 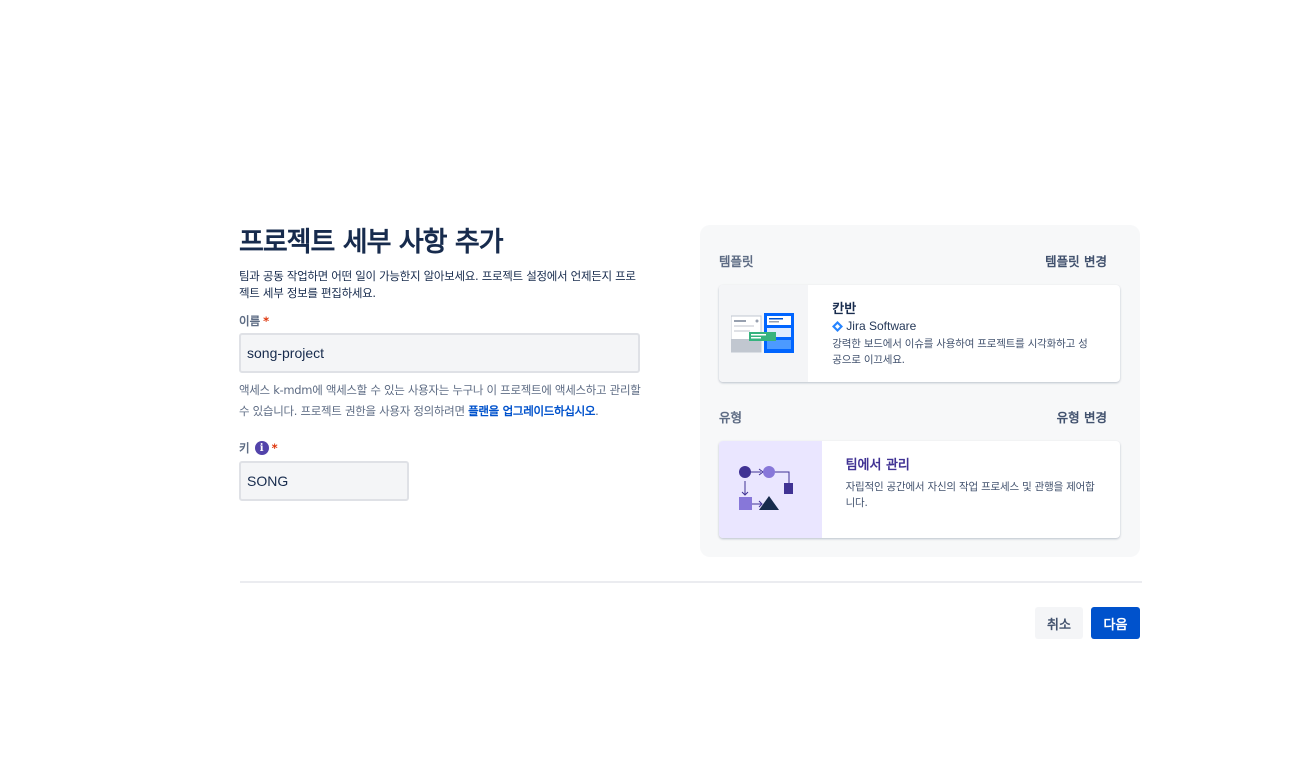 What do you see at coordinates (970, 495) in the screenshot?
I see `type-card-description: 자립적인 공간에서 자신의 작업 프로세스 및 관행을 제어합니다.` at bounding box center [970, 495].